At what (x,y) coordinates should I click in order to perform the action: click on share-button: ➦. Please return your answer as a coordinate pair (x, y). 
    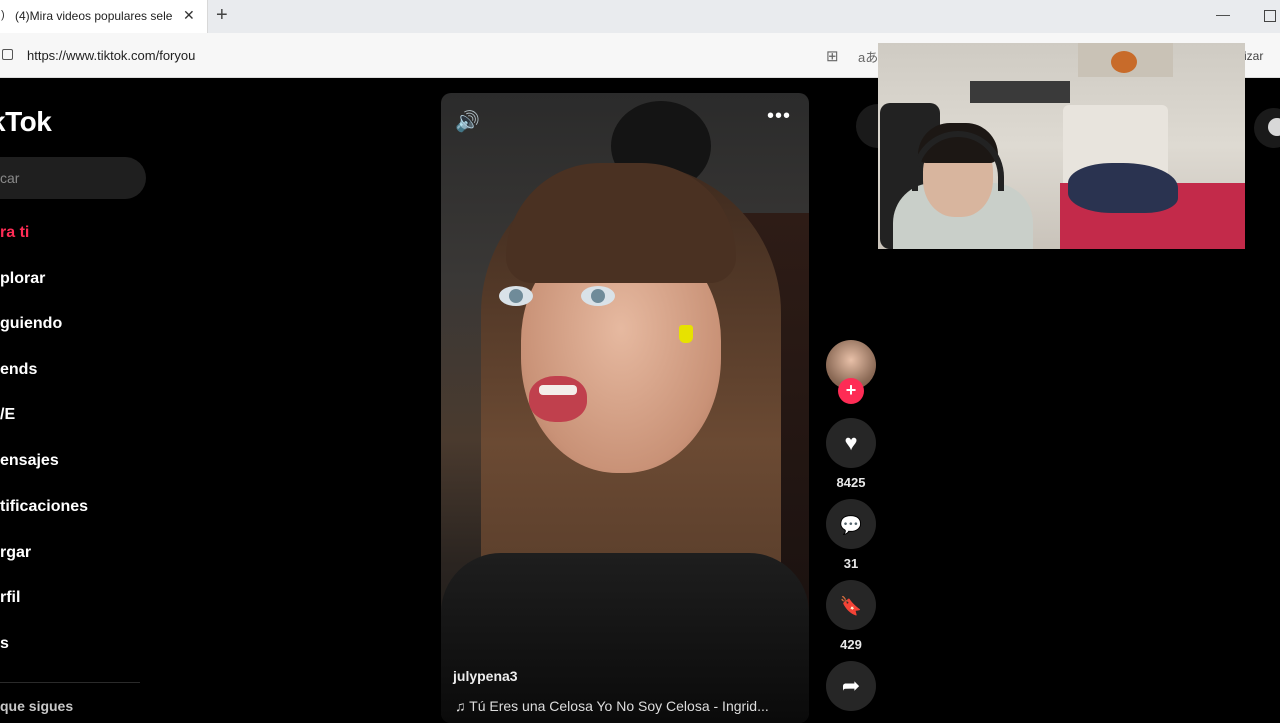
    Looking at the image, I should click on (851, 686).